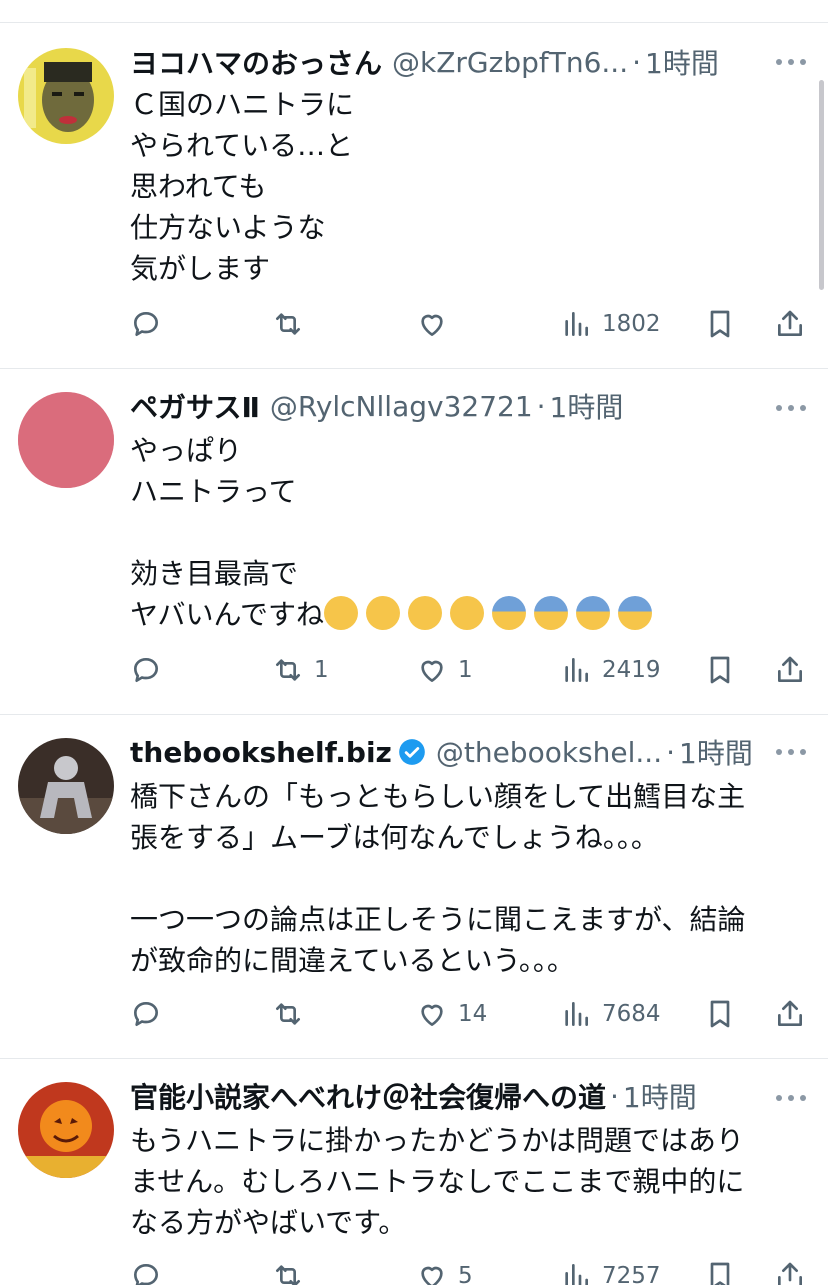 Image resolution: width=828 pixels, height=1285 pixels. Describe the element at coordinates (631, 670) in the screenshot. I see `view-count: 2419` at that location.